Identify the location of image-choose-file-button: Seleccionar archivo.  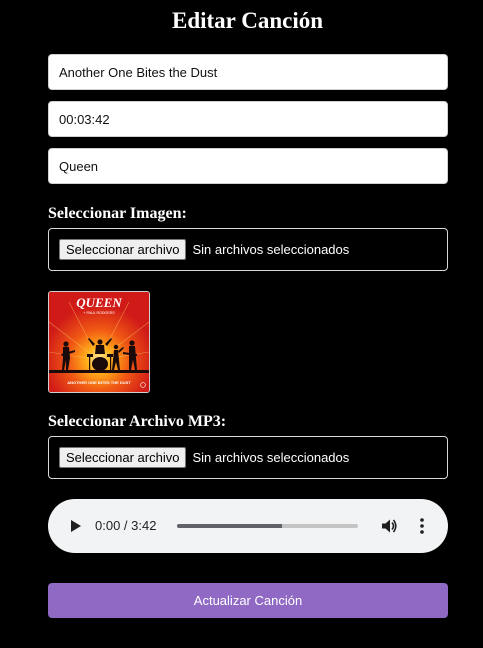
(123, 249).